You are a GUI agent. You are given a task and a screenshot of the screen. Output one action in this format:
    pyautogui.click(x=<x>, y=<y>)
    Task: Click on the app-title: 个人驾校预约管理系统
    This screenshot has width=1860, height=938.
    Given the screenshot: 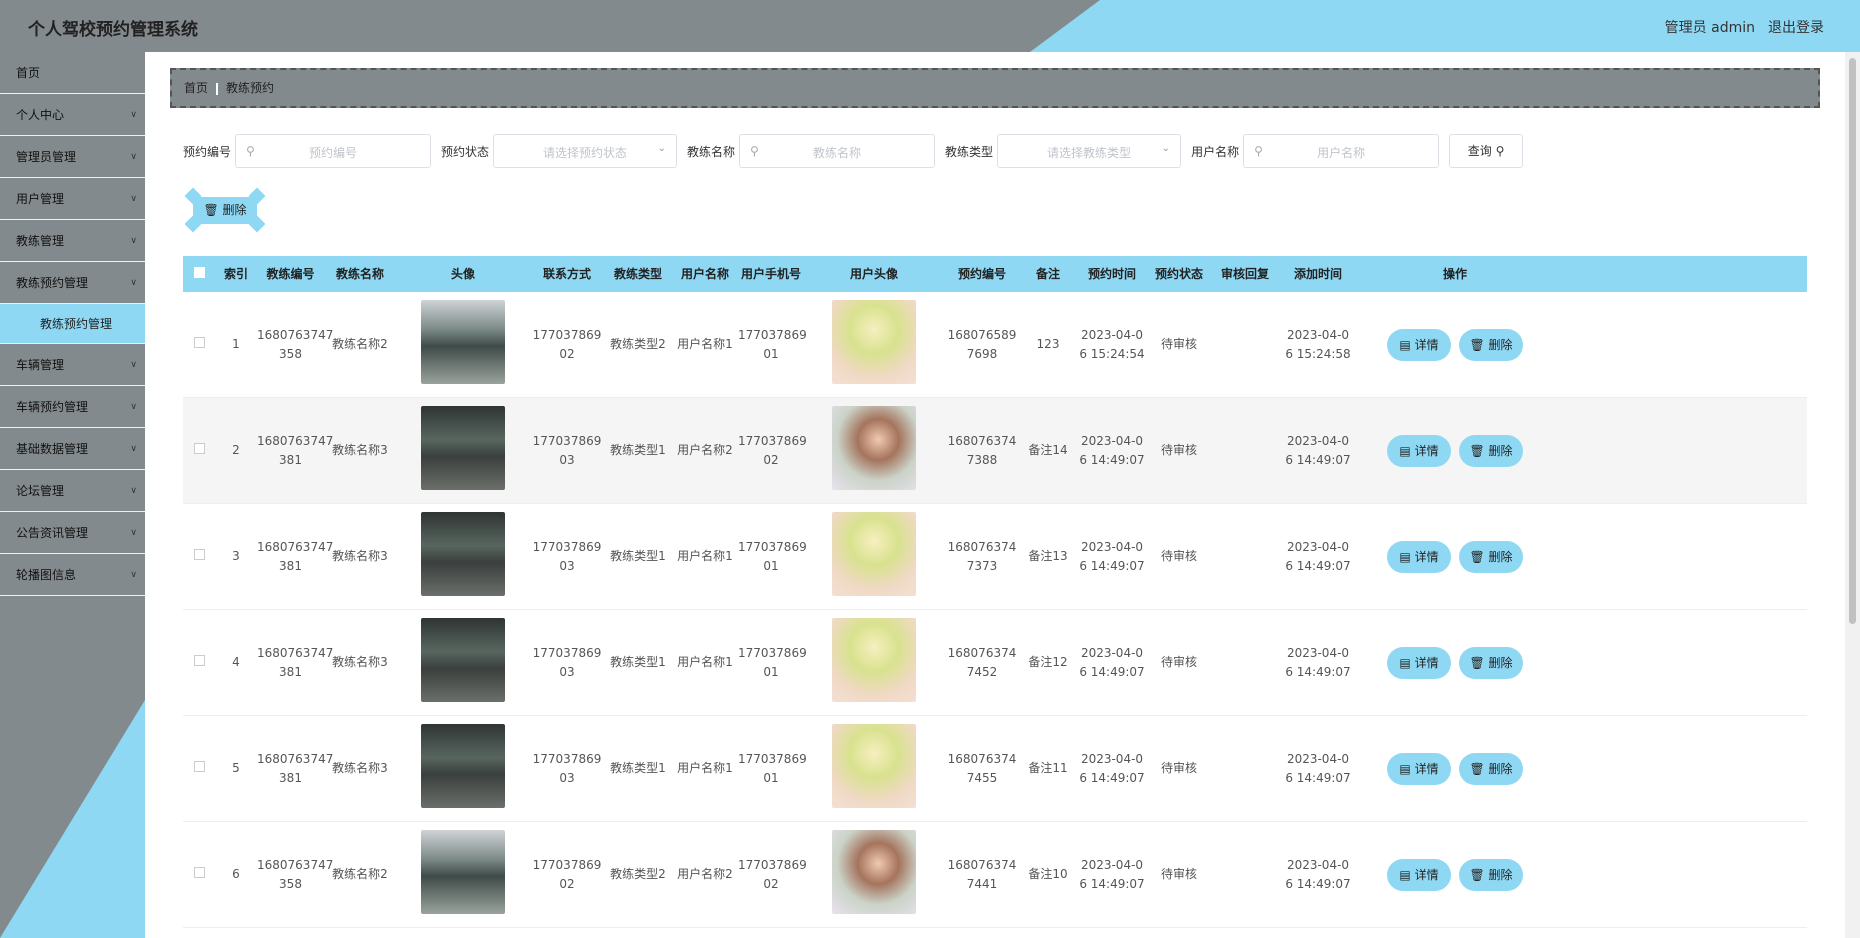 What is the action you would take?
    pyautogui.click(x=113, y=30)
    